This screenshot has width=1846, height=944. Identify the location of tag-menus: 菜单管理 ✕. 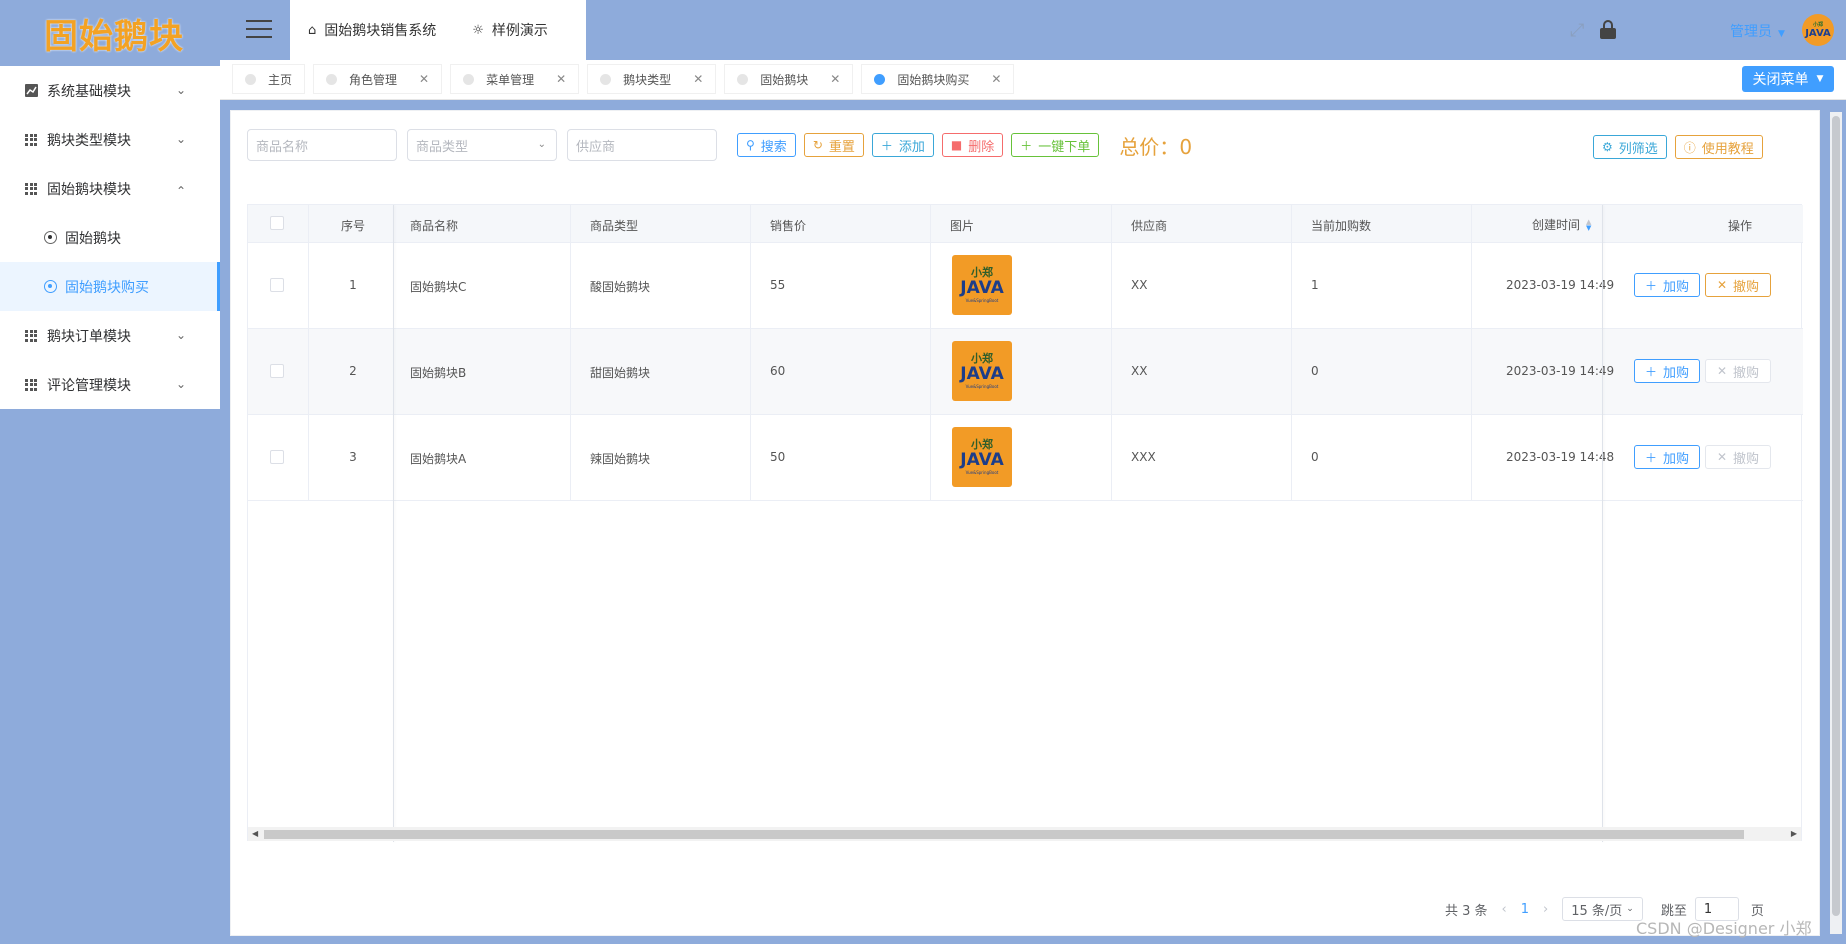
(515, 79).